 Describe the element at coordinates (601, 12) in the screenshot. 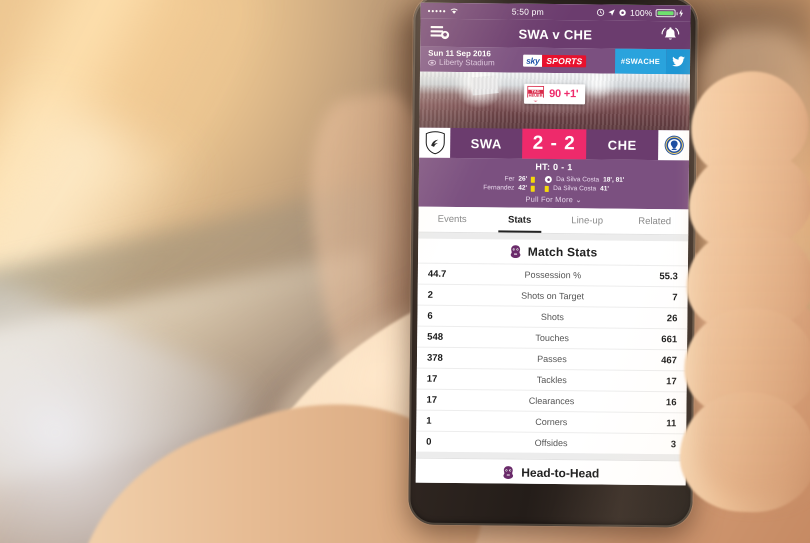

I see `alarm-icon` at that location.